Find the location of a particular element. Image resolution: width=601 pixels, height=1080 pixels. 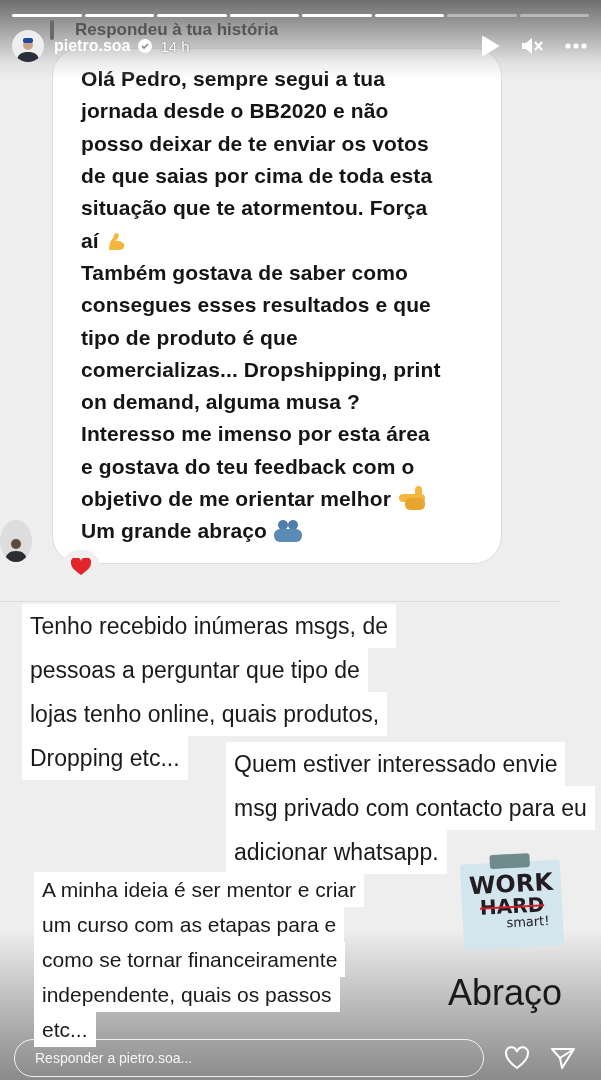

message-text: posso deixar de te enviar os votos is located at coordinates (255, 143).